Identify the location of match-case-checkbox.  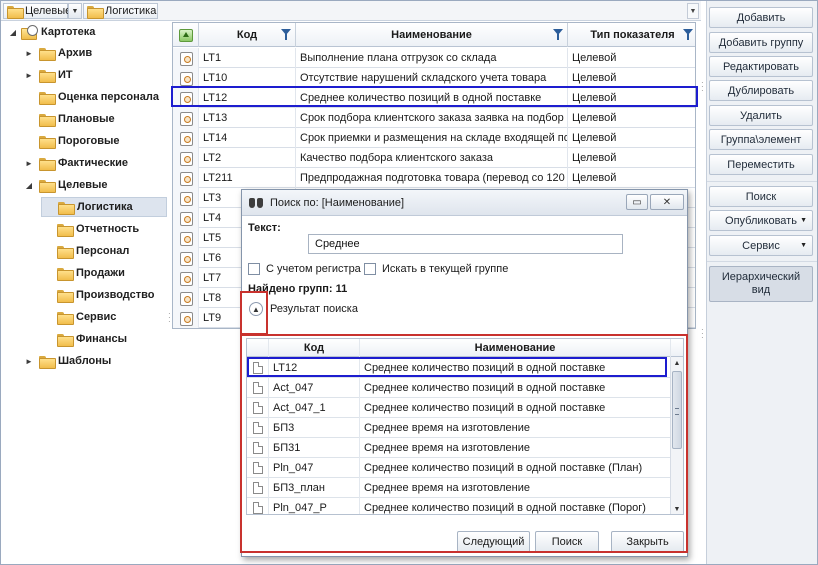
(254, 269).